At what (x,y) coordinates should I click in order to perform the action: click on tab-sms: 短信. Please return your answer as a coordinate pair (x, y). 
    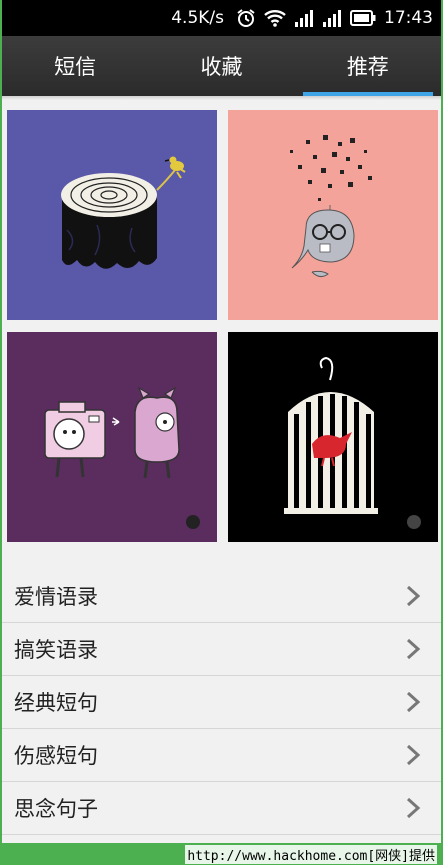
    Looking at the image, I should click on (75, 66).